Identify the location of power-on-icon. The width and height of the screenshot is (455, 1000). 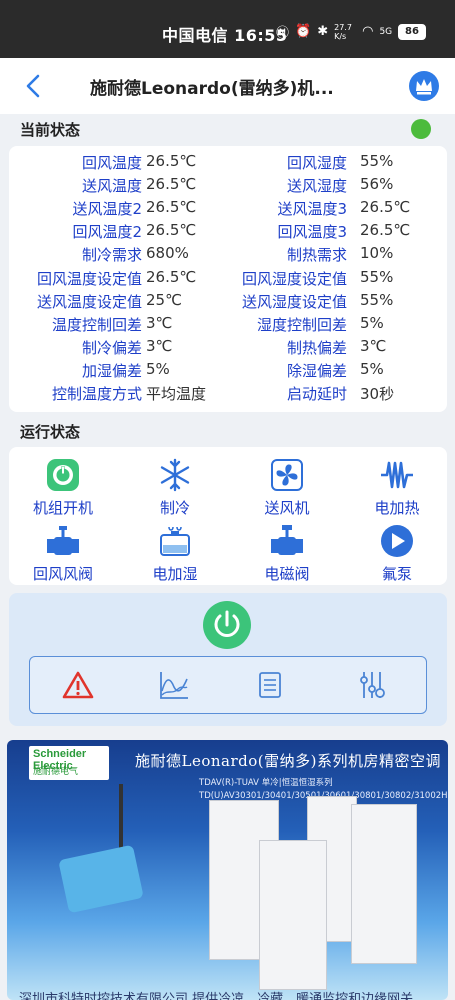
(63, 475).